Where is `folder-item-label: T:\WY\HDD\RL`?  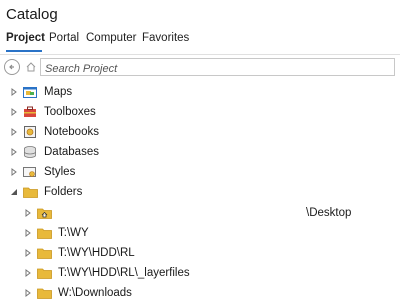 folder-item-label: T:\WY\HDD\RL is located at coordinates (96, 253).